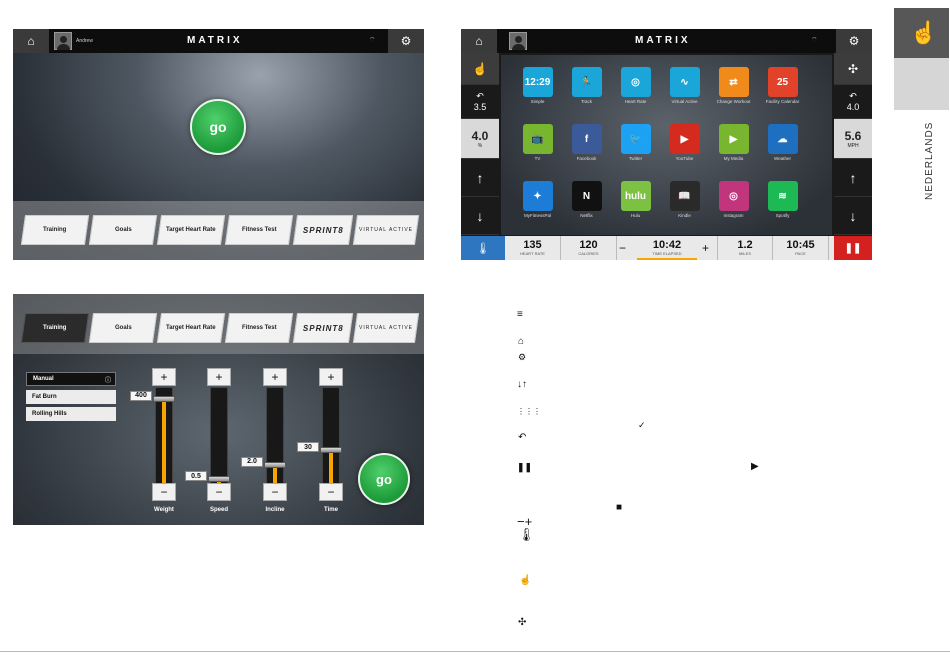 The height and width of the screenshot is (655, 950). I want to click on app-label: MyFitnessPal, so click(537, 215).